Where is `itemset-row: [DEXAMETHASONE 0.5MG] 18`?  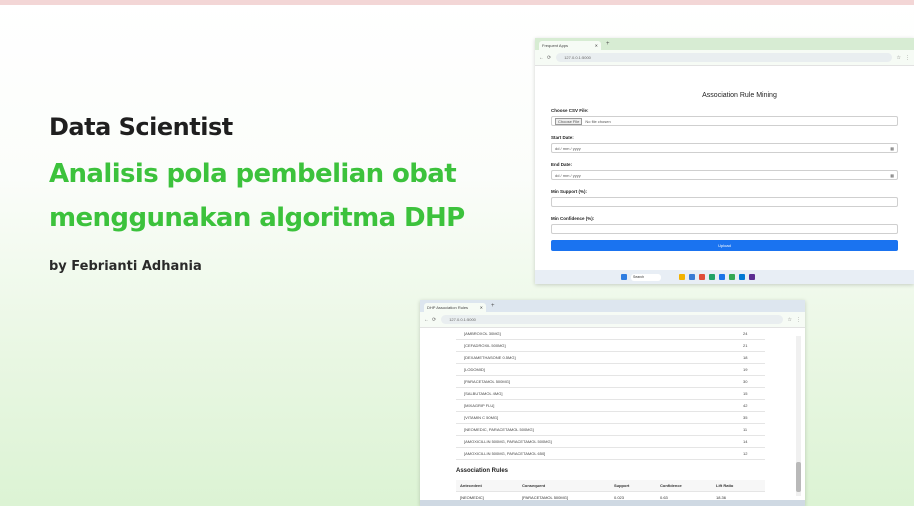 itemset-row: [DEXAMETHASONE 0.5MG] 18 is located at coordinates (610, 358).